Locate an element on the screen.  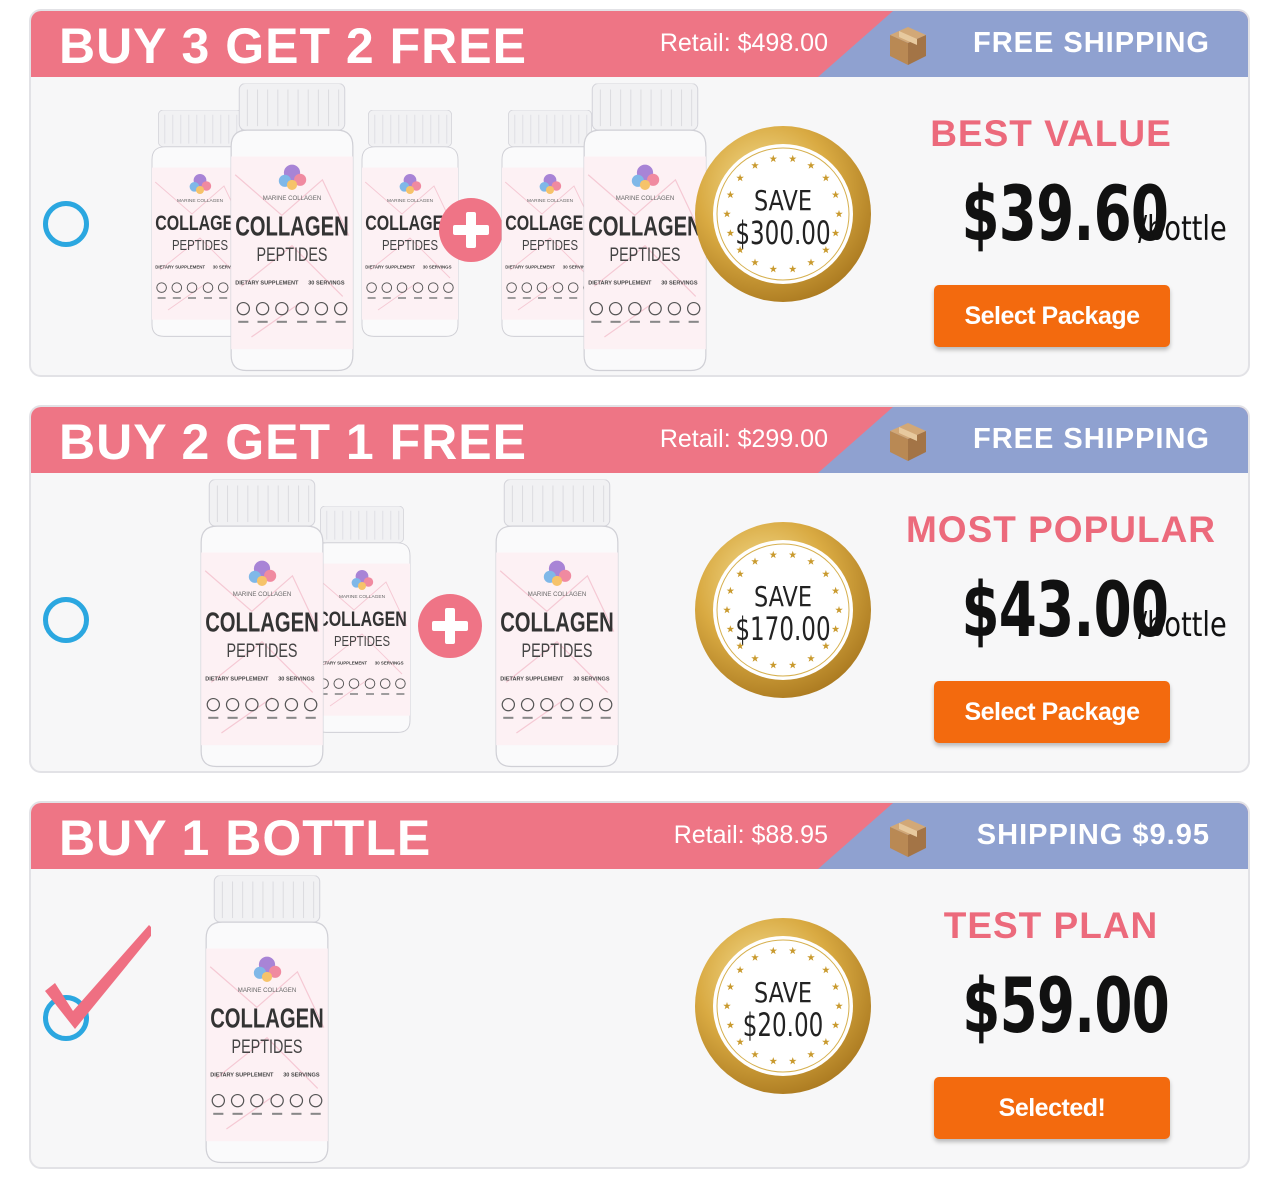
selected-package-button: Selected! is located at coordinates (1052, 1108).